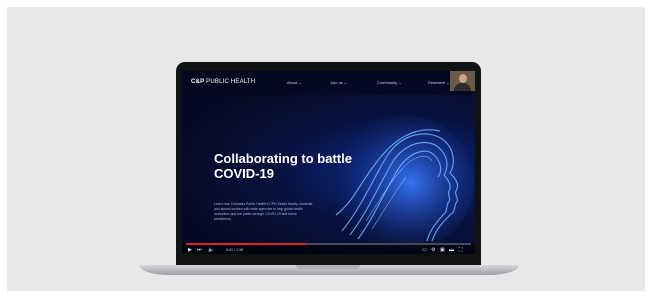 The width and height of the screenshot is (652, 298). Describe the element at coordinates (451, 250) in the screenshot. I see `theater-icon: ▬` at that location.